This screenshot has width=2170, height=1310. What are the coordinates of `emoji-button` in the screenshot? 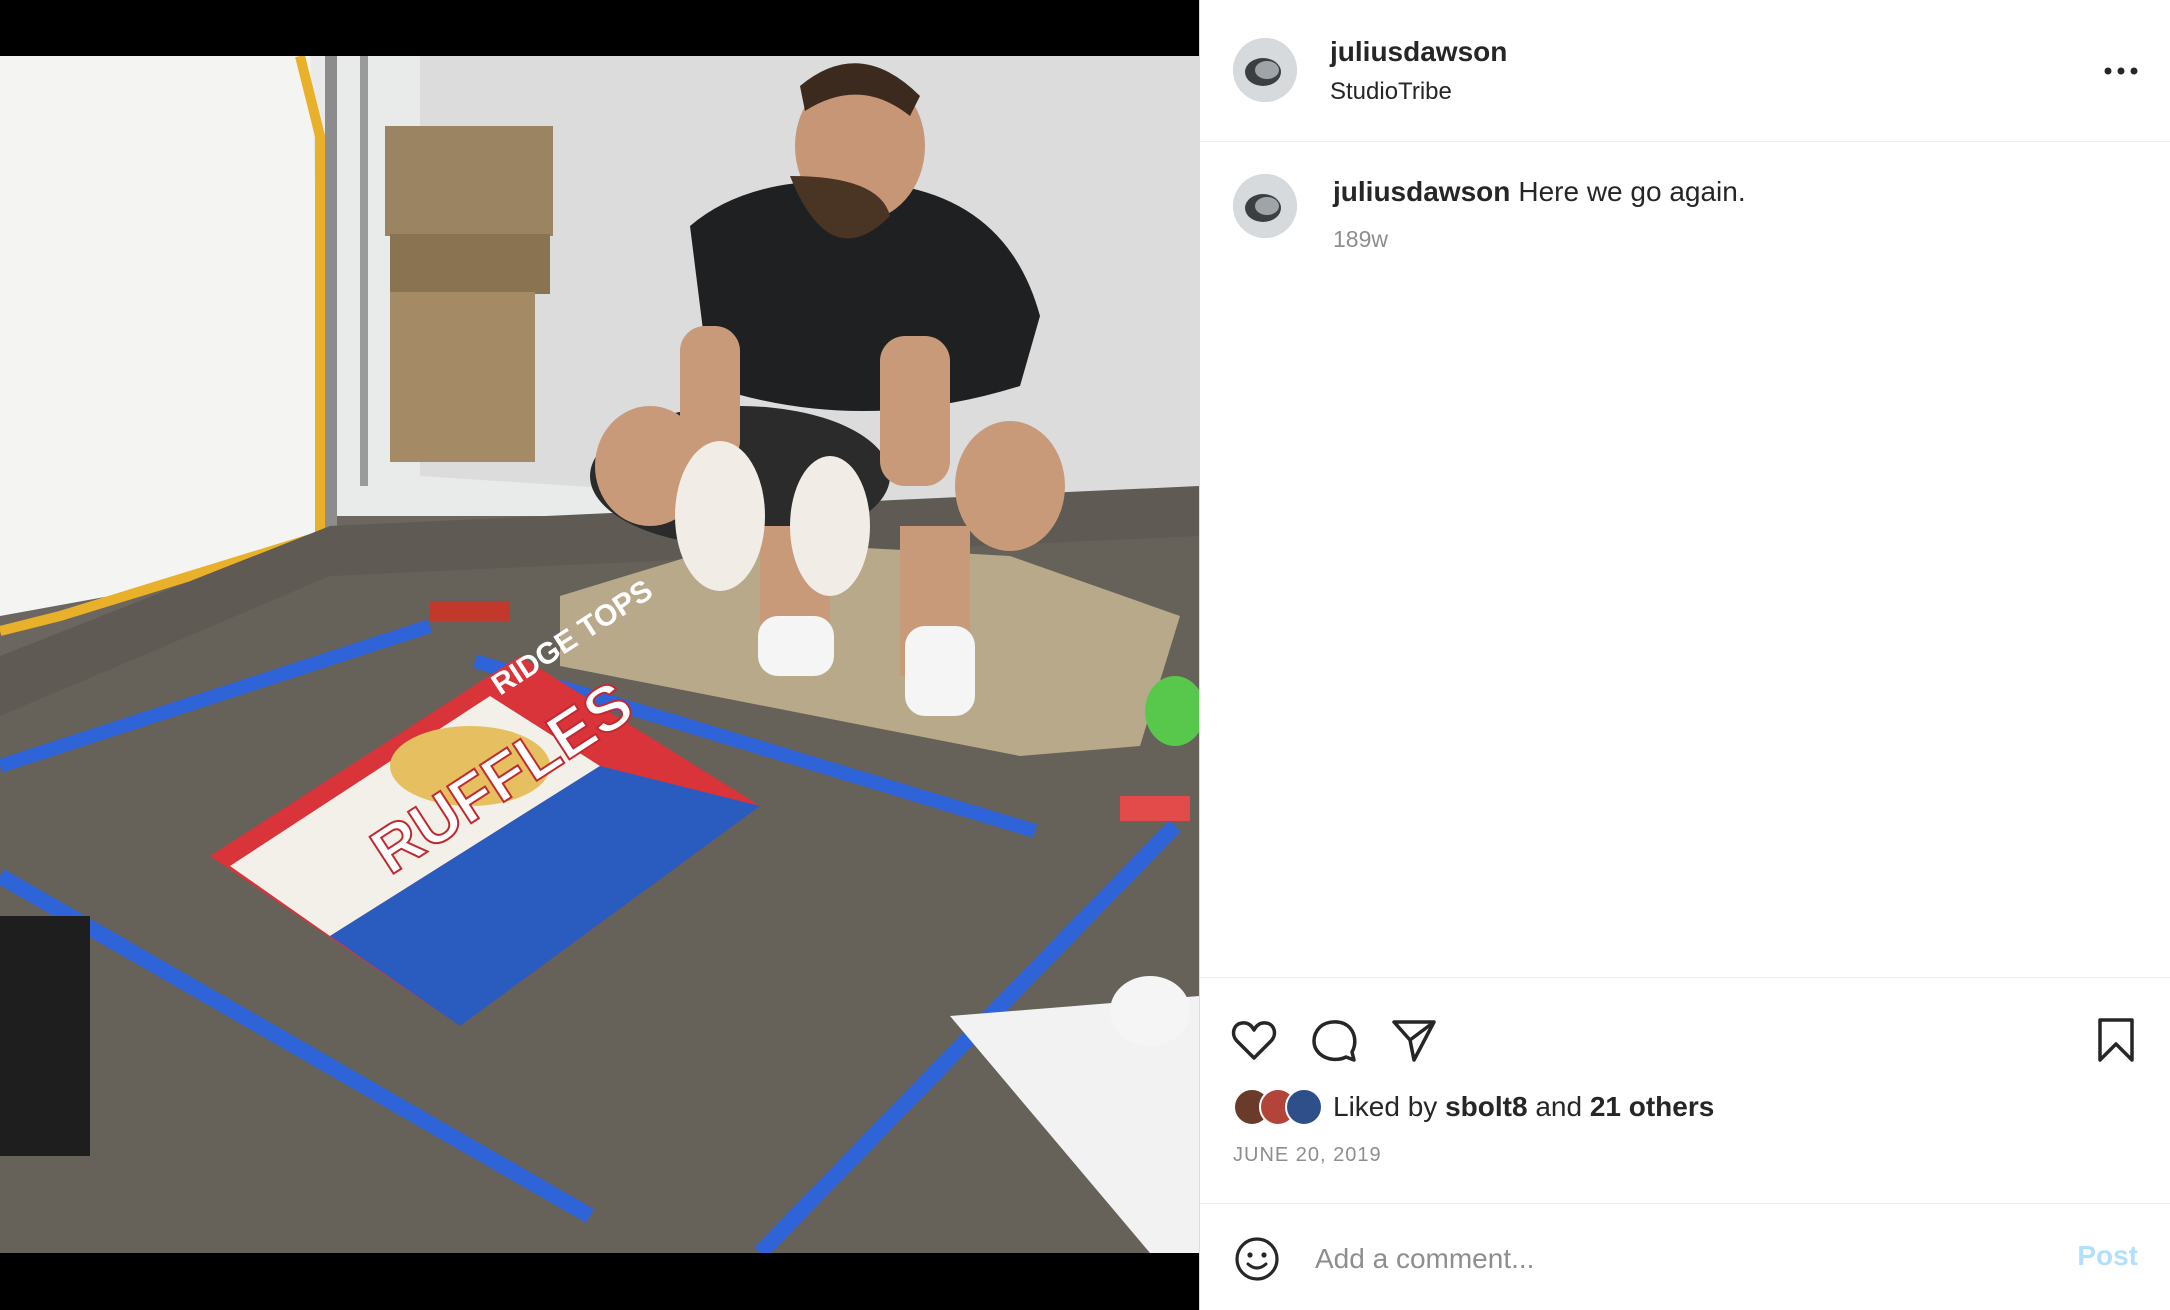 It's located at (1257, 1259).